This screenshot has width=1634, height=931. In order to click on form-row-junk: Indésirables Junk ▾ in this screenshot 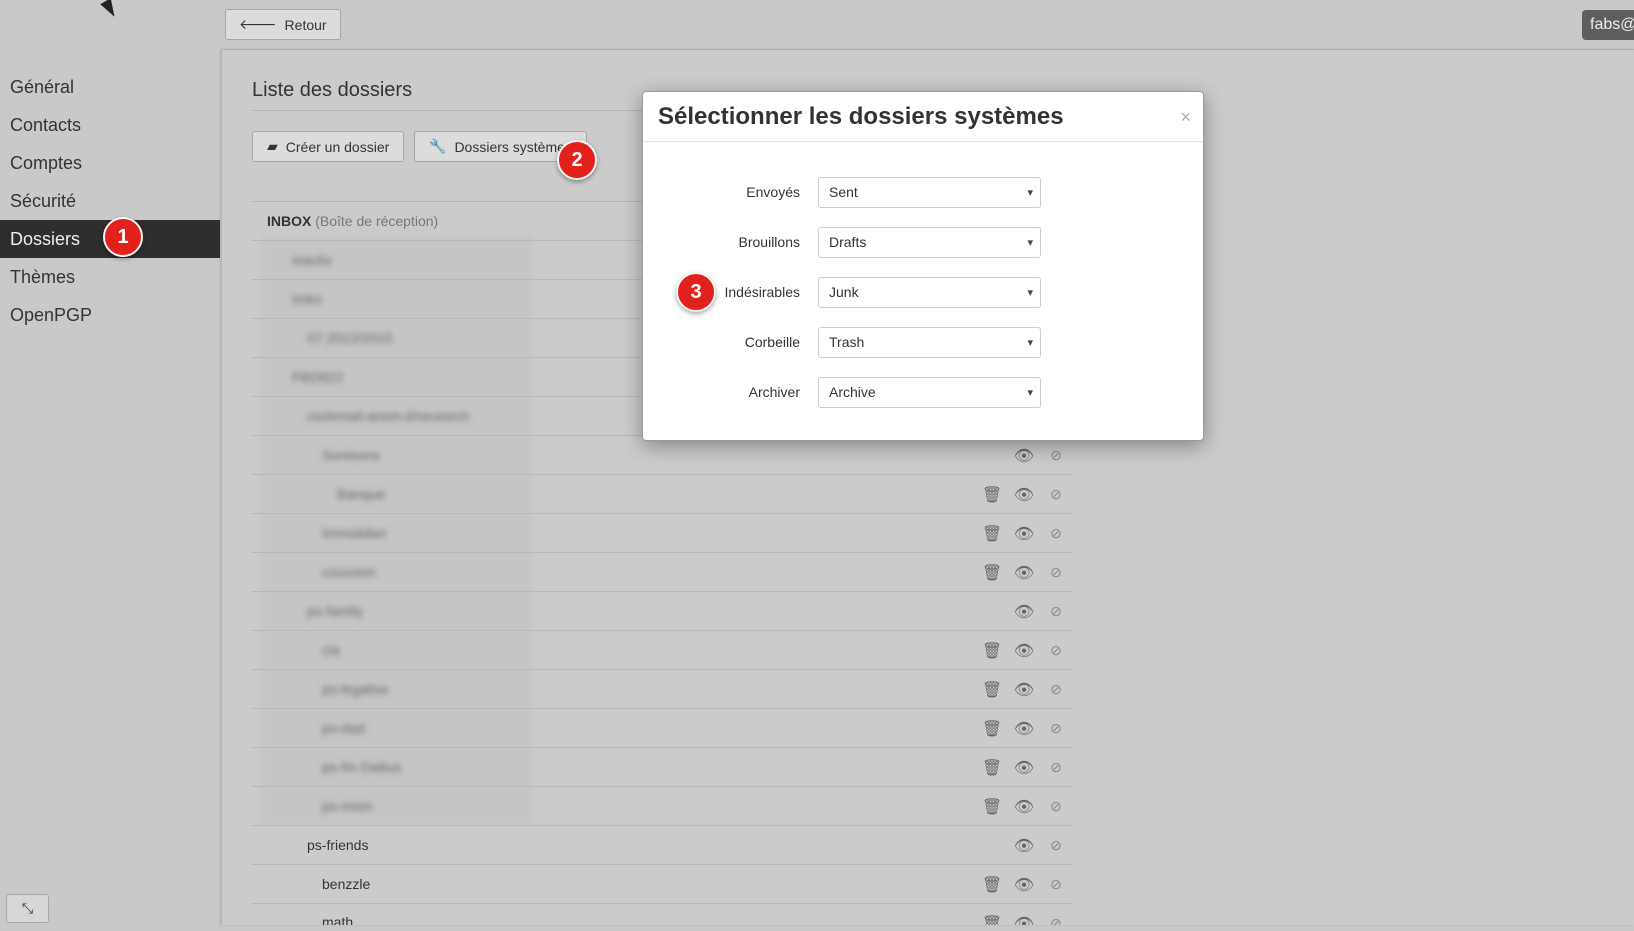, I will do `click(924, 292)`.